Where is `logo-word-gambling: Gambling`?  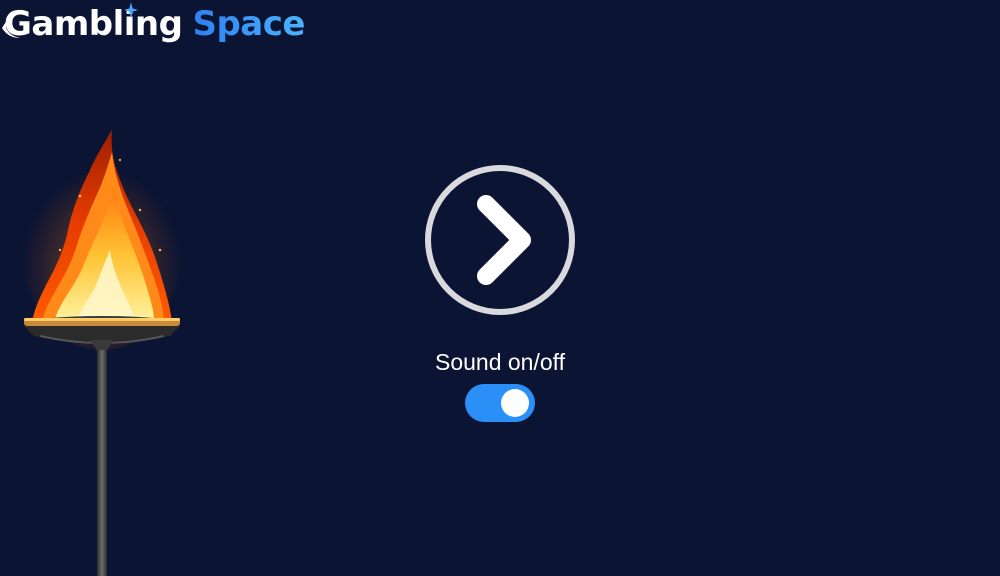 logo-word-gambling: Gambling is located at coordinates (93, 24).